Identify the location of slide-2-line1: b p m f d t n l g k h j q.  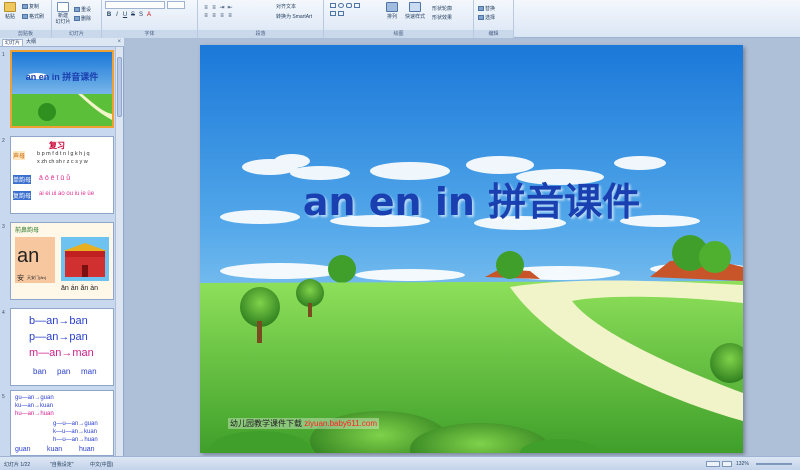
(63, 154).